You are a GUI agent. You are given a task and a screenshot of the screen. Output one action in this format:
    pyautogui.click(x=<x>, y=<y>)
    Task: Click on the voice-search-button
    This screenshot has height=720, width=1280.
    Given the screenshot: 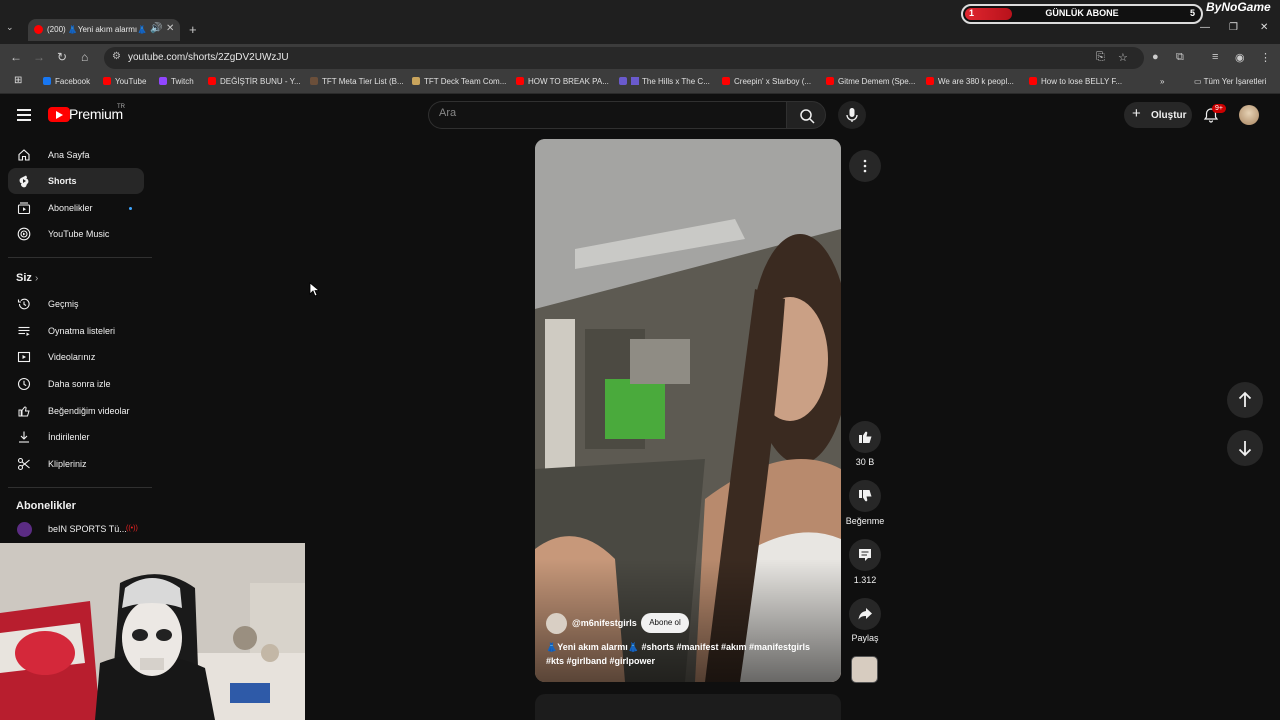 What is the action you would take?
    pyautogui.click(x=852, y=115)
    